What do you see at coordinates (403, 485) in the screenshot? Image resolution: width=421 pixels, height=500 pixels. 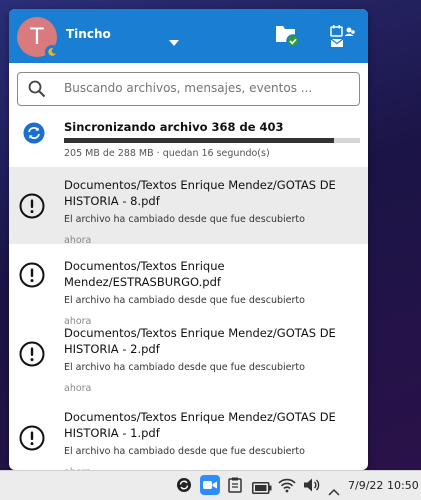 I see `taskbar-time: 10:50` at bounding box center [403, 485].